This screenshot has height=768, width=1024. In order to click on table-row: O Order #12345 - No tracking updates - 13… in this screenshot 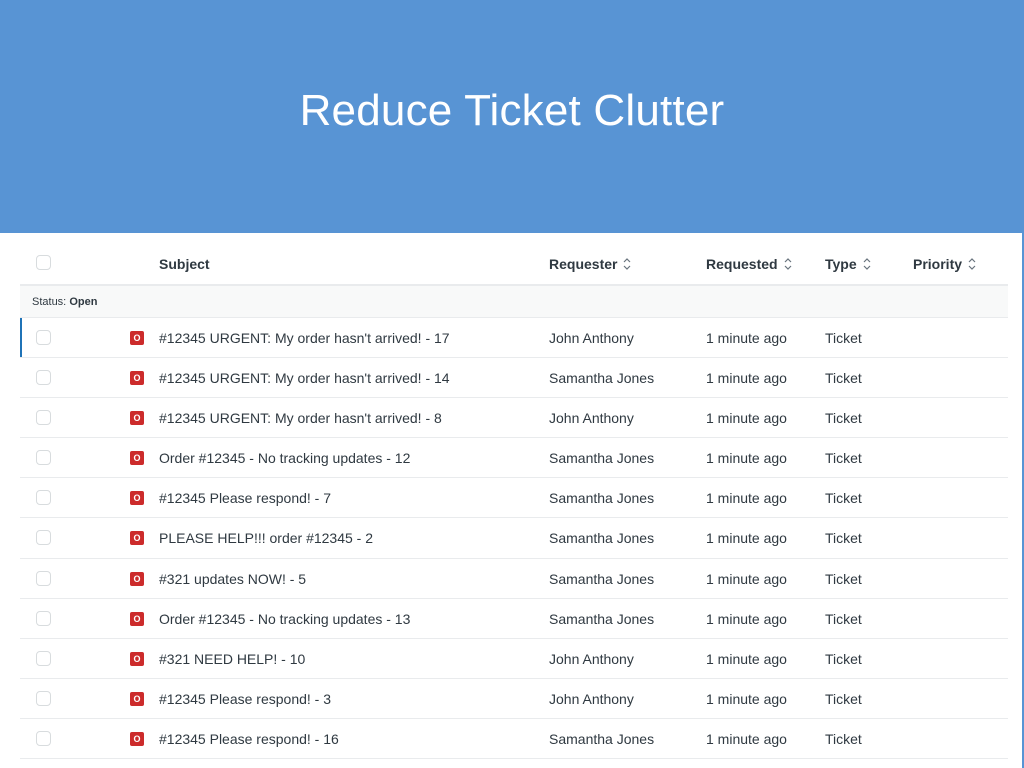, I will do `click(514, 619)`.